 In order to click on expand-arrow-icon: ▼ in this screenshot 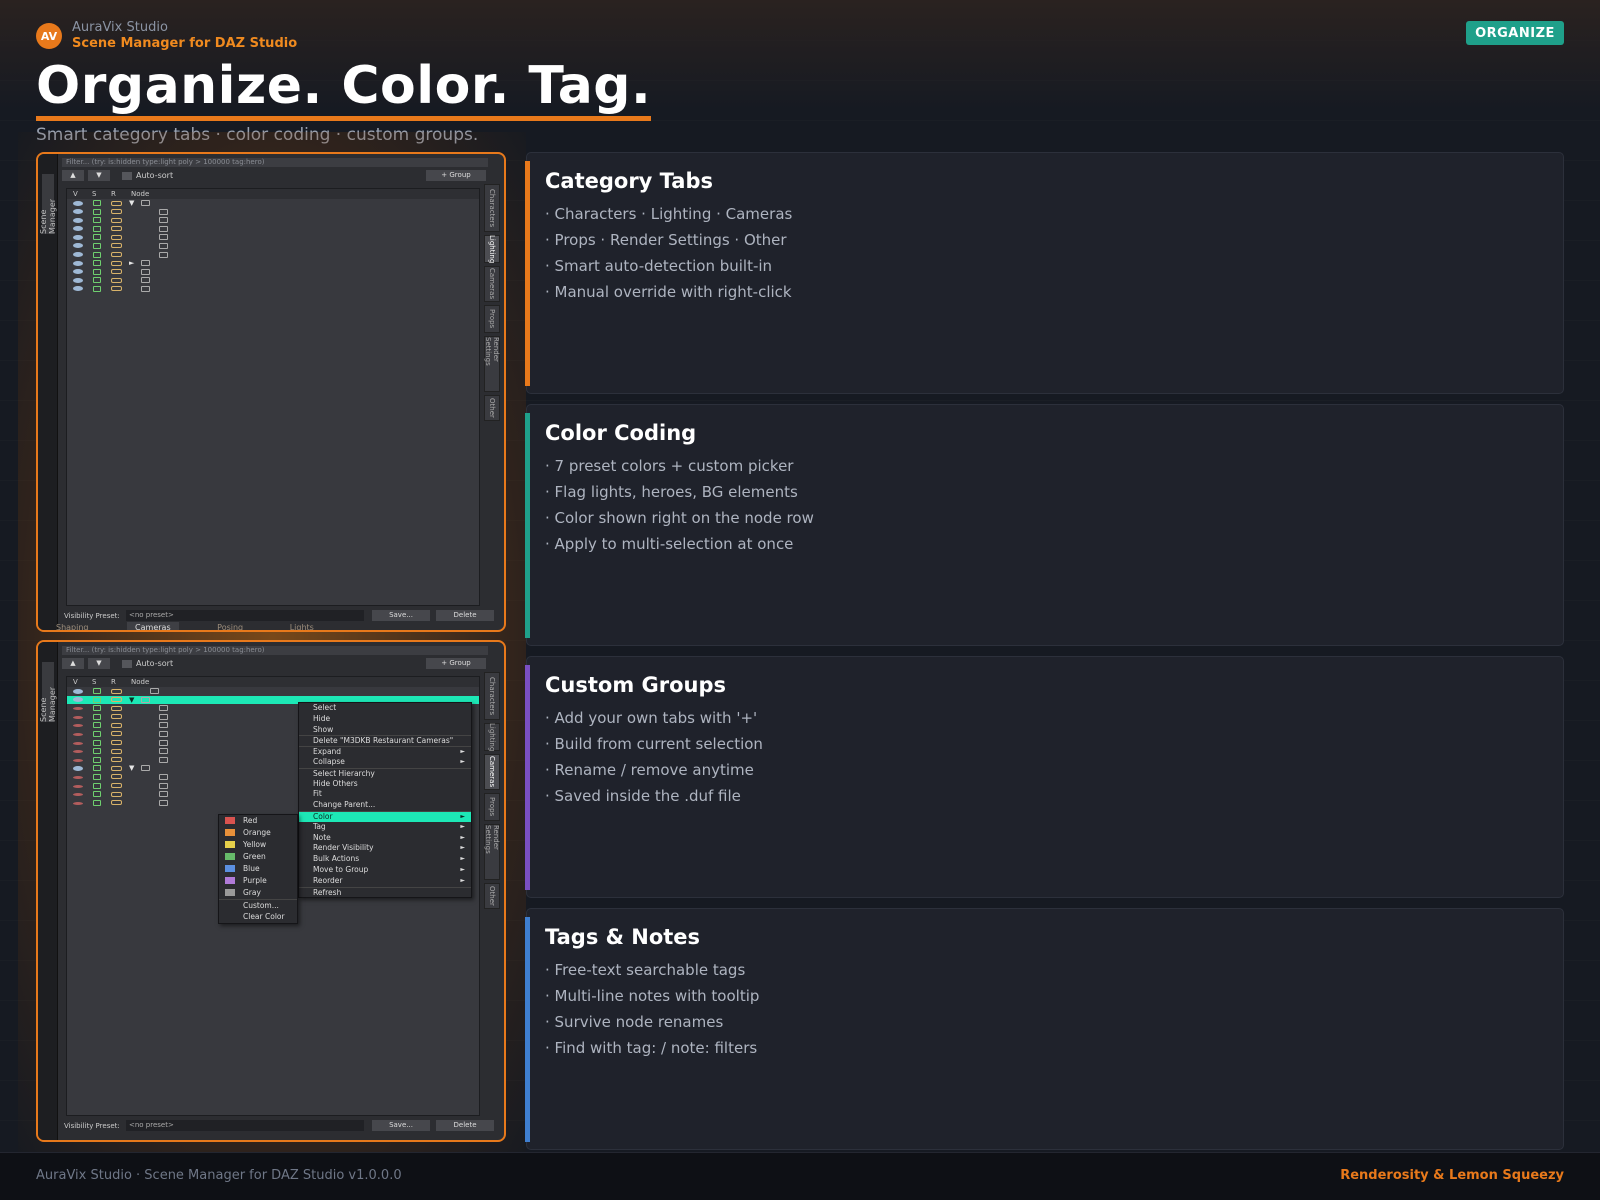, I will do `click(131, 768)`.